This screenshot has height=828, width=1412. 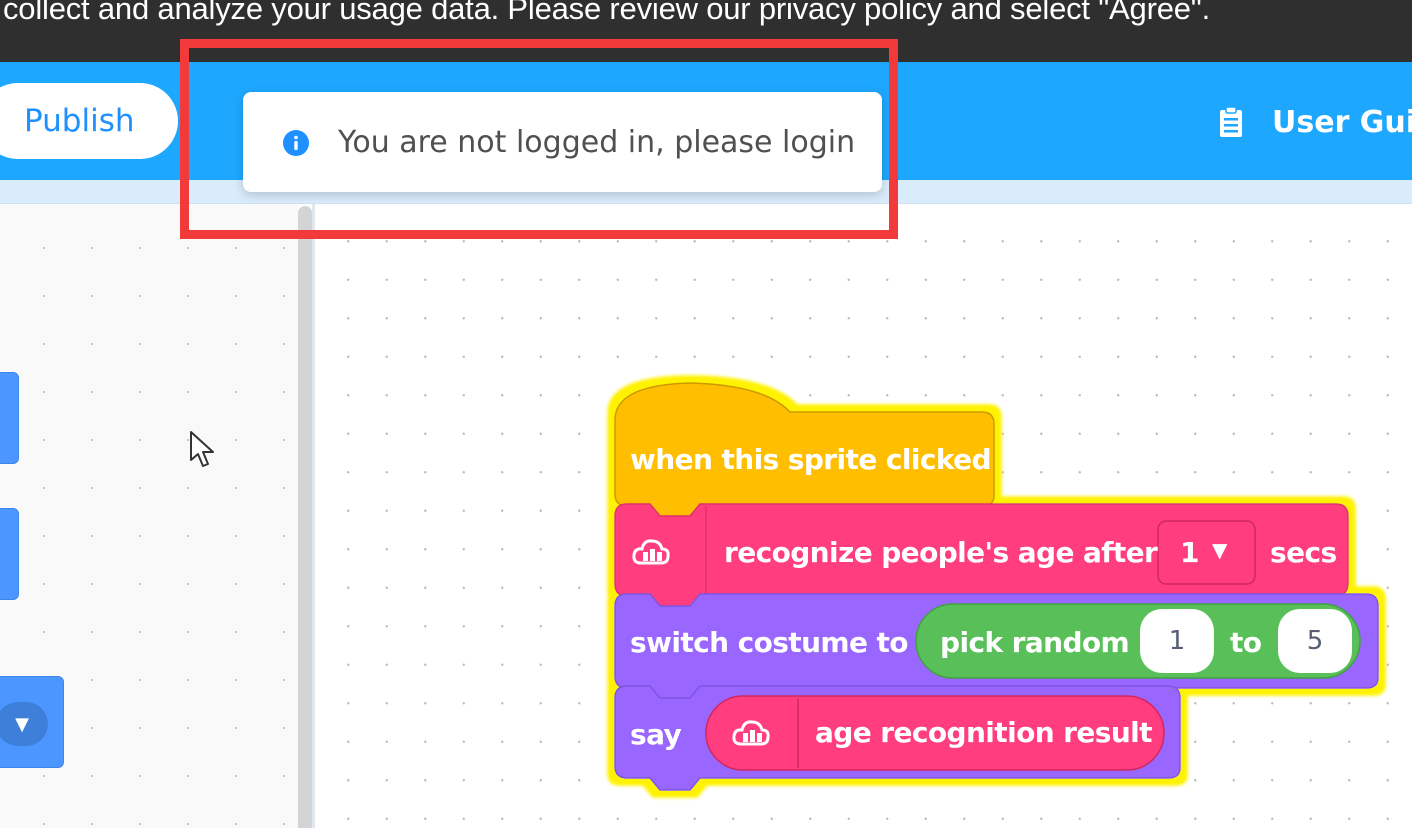 What do you see at coordinates (597, 142) in the screenshot?
I see `toast-message: You are not logged in, please login` at bounding box center [597, 142].